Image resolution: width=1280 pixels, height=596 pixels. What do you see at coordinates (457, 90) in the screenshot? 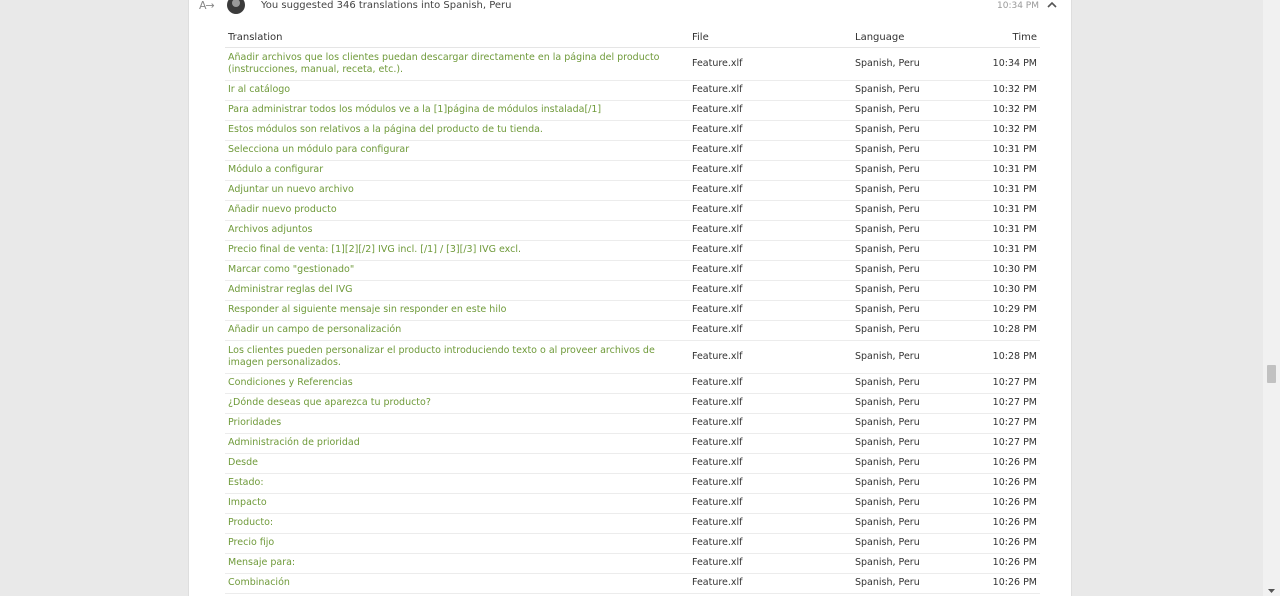
I see `translation-link: Ir al catálogo` at bounding box center [457, 90].